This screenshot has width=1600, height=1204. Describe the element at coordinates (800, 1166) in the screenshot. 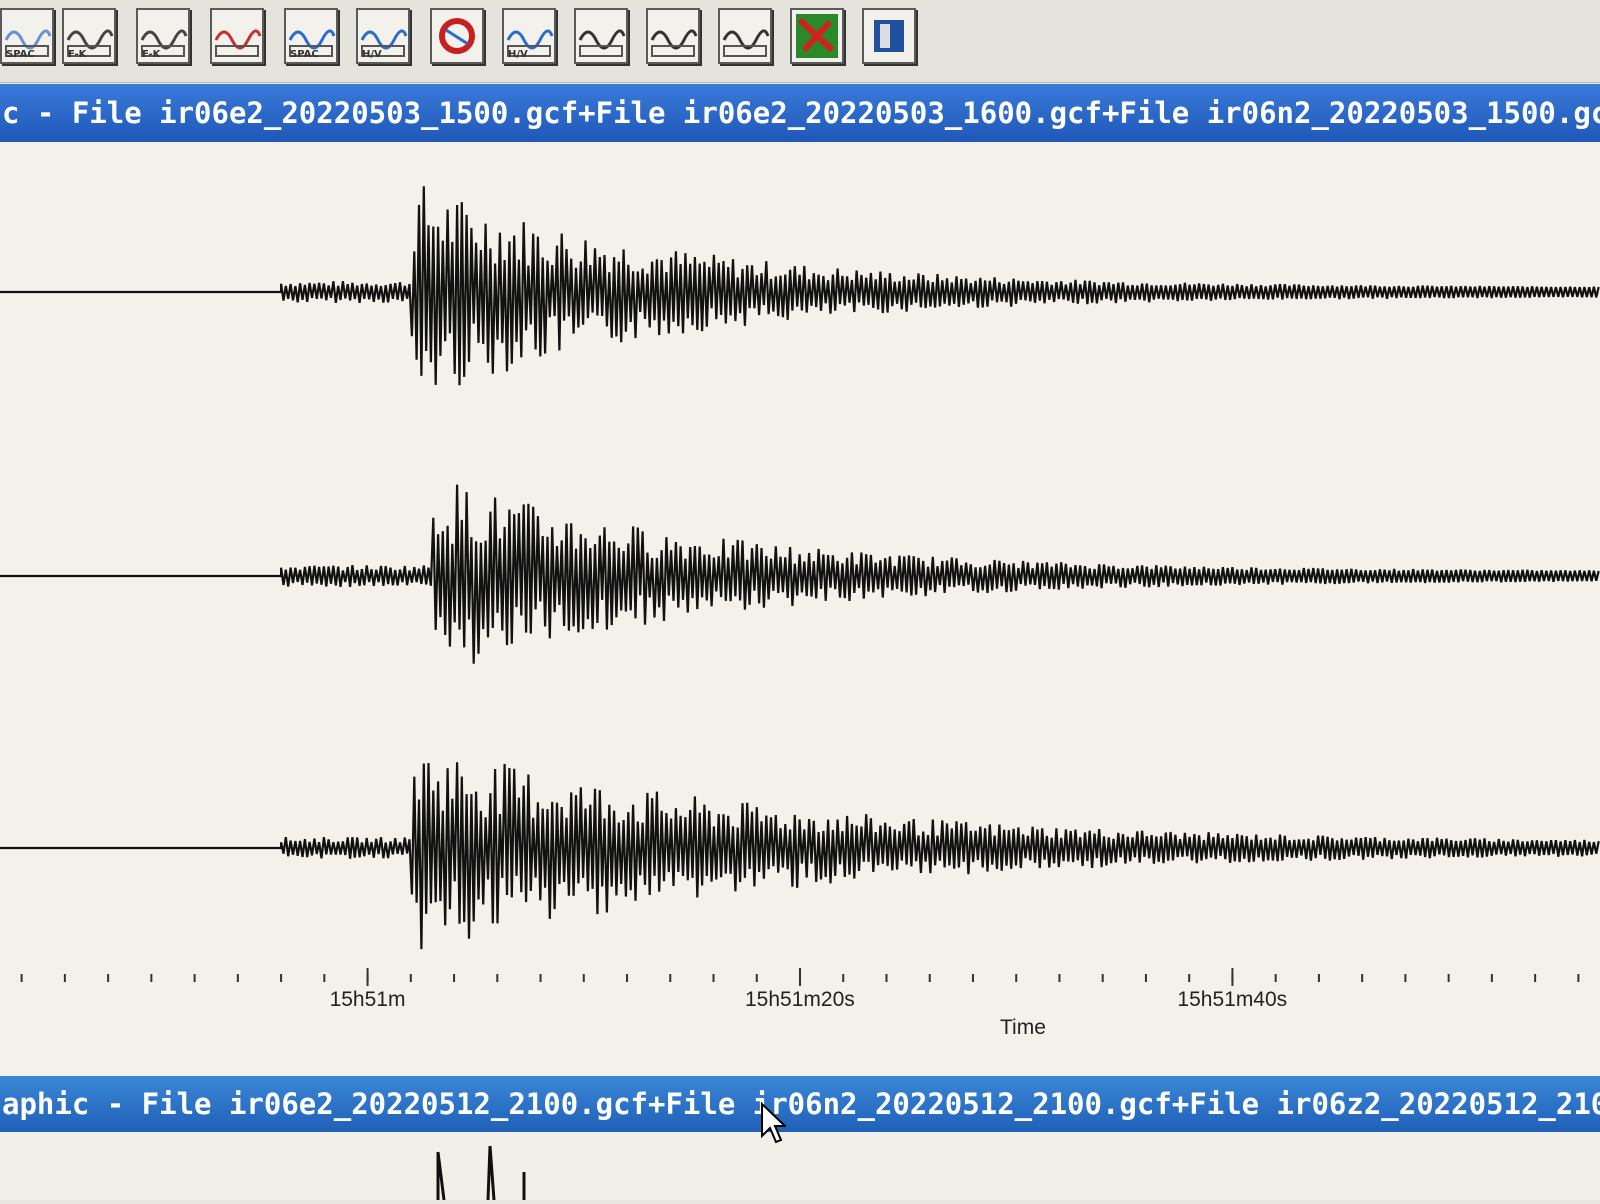

I see `second-window-plot-area` at that location.